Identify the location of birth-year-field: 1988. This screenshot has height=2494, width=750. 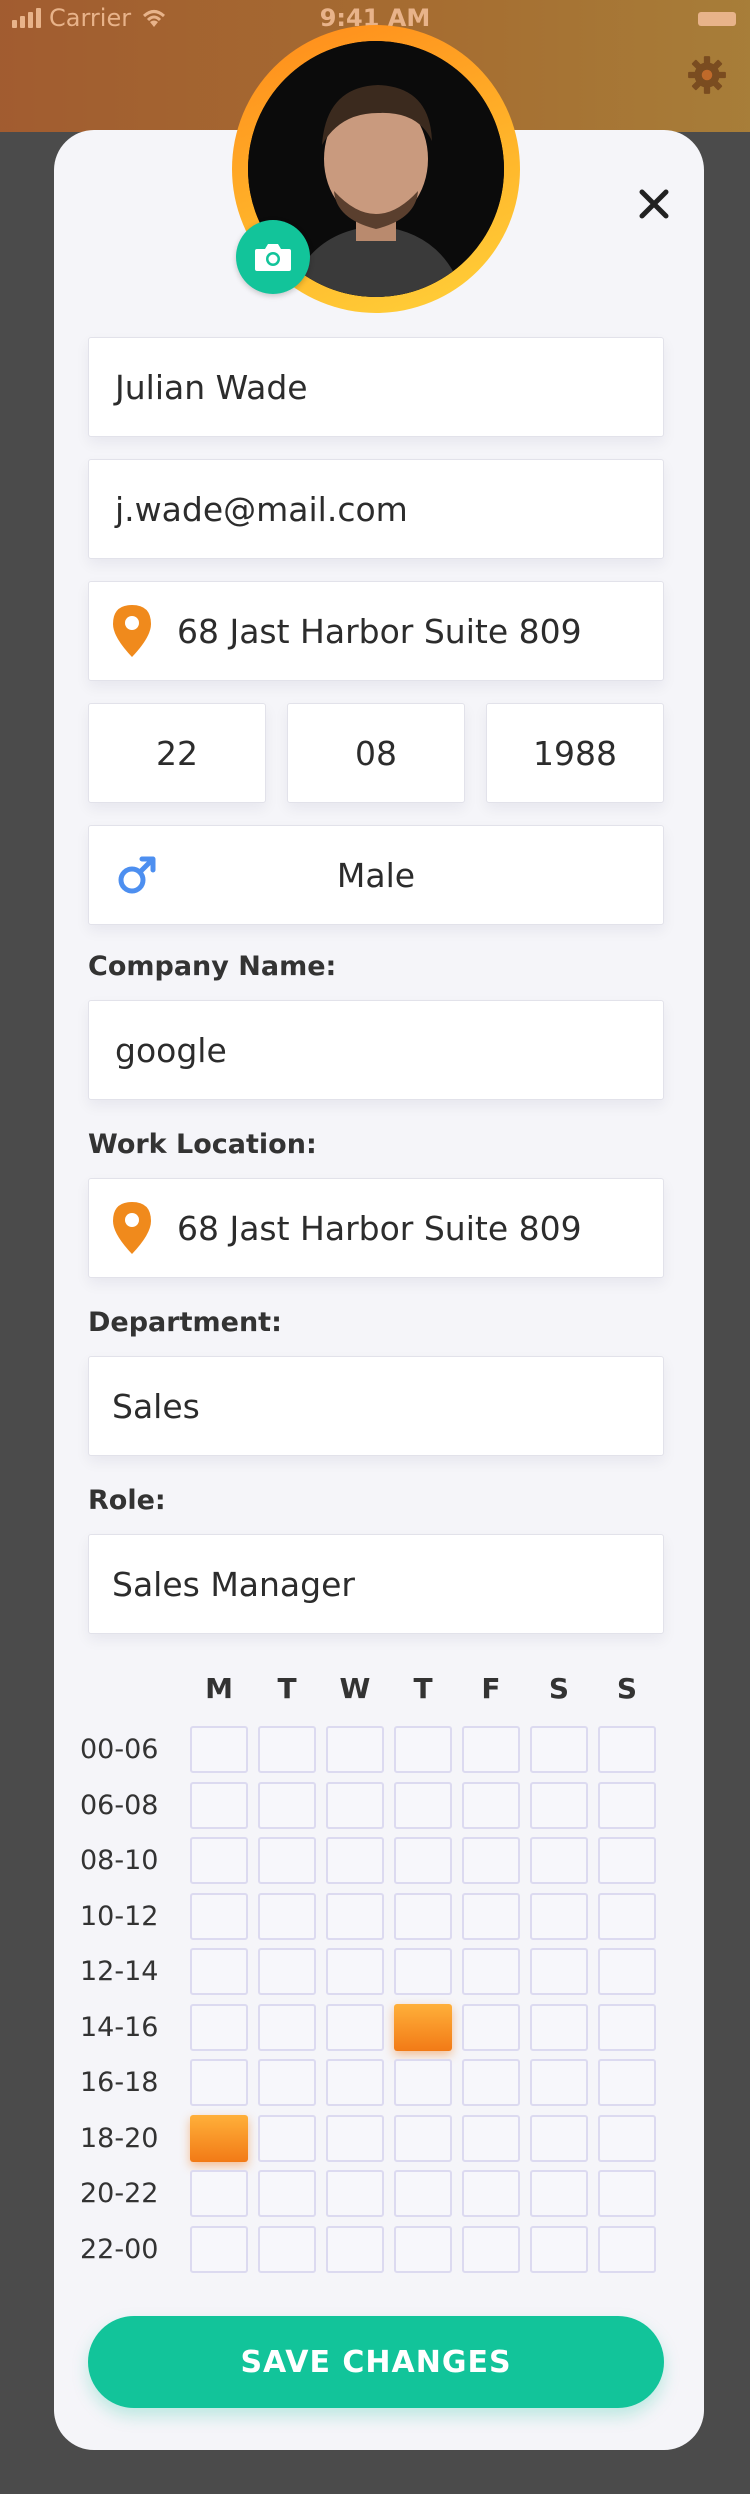
(575, 753).